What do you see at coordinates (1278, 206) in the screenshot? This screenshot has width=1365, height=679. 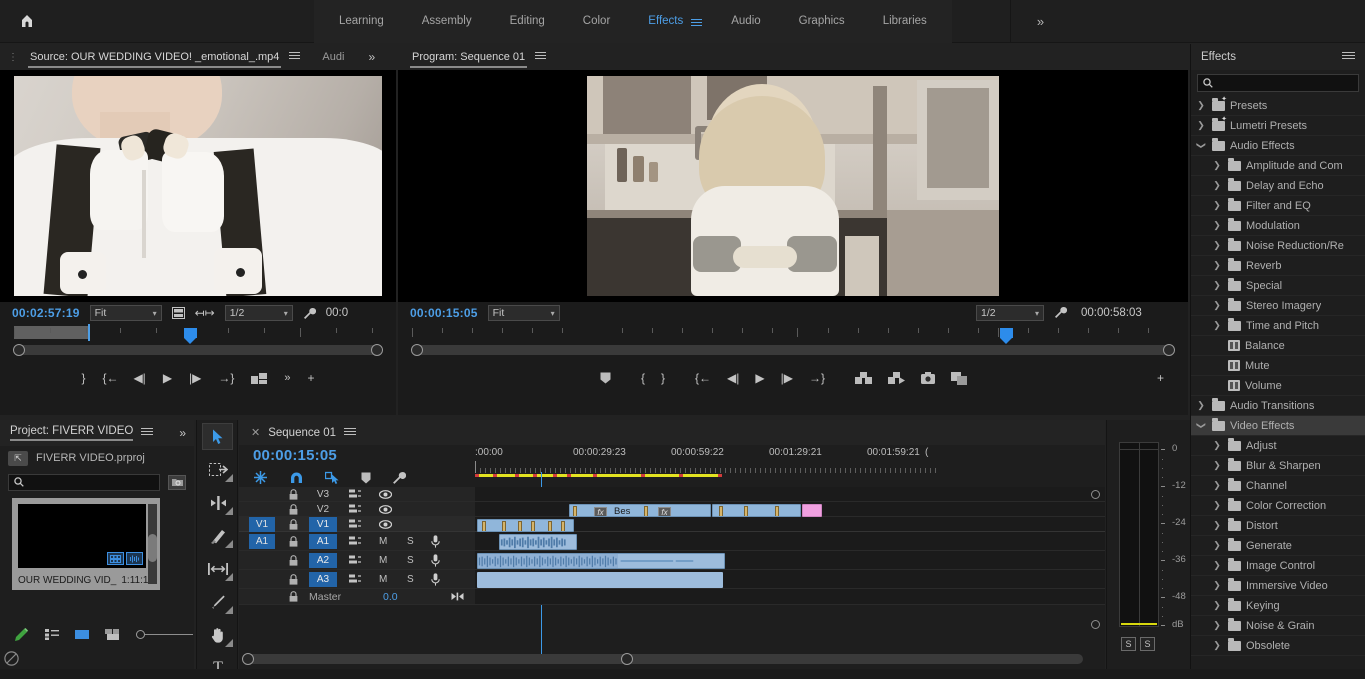 I see `effects-item-filter-and-eq: ❯ Filter and EQ` at bounding box center [1278, 206].